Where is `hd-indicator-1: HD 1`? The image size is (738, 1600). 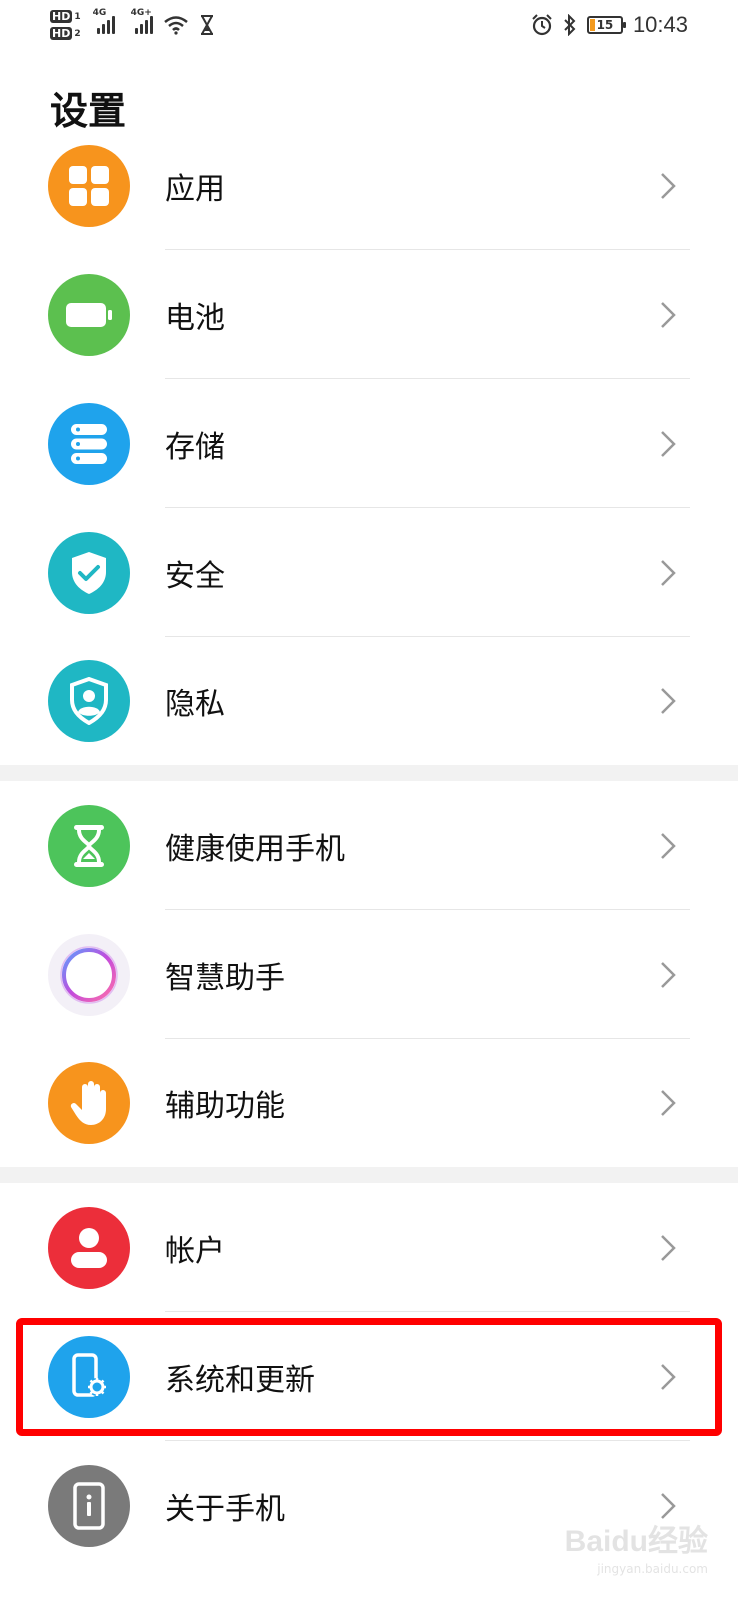
hd-indicator-1: HD 1 is located at coordinates (65, 16).